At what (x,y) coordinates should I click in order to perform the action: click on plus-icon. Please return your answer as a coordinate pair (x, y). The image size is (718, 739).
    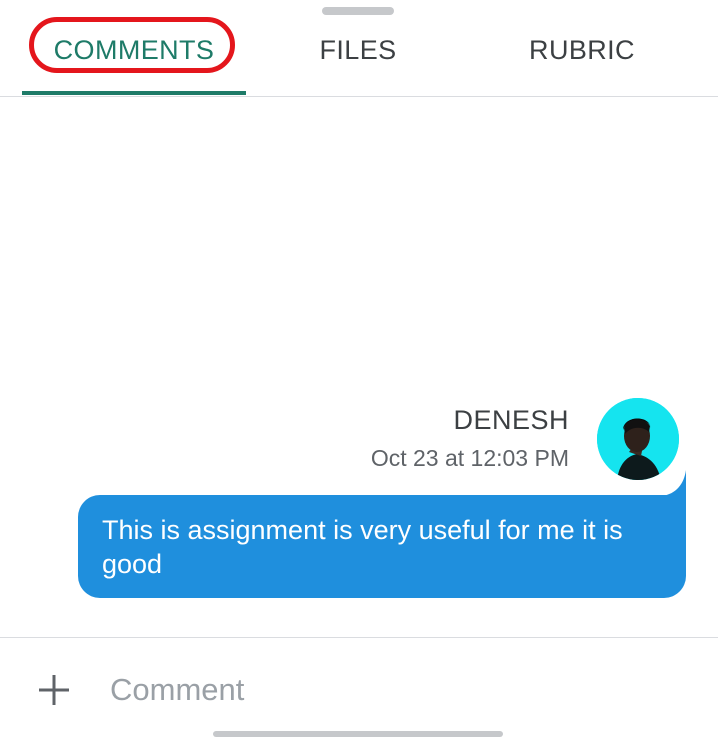
    Looking at the image, I should click on (54, 690).